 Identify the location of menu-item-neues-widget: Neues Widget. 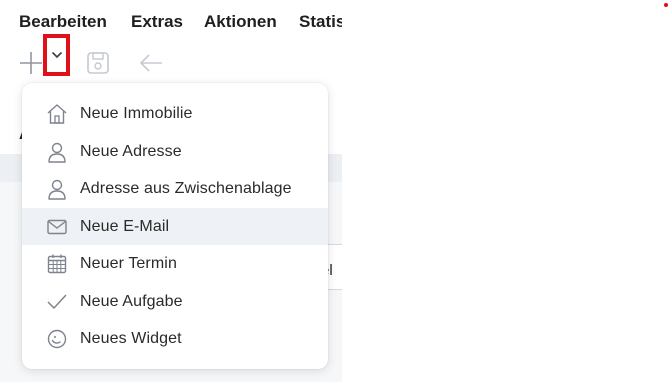
(175, 338).